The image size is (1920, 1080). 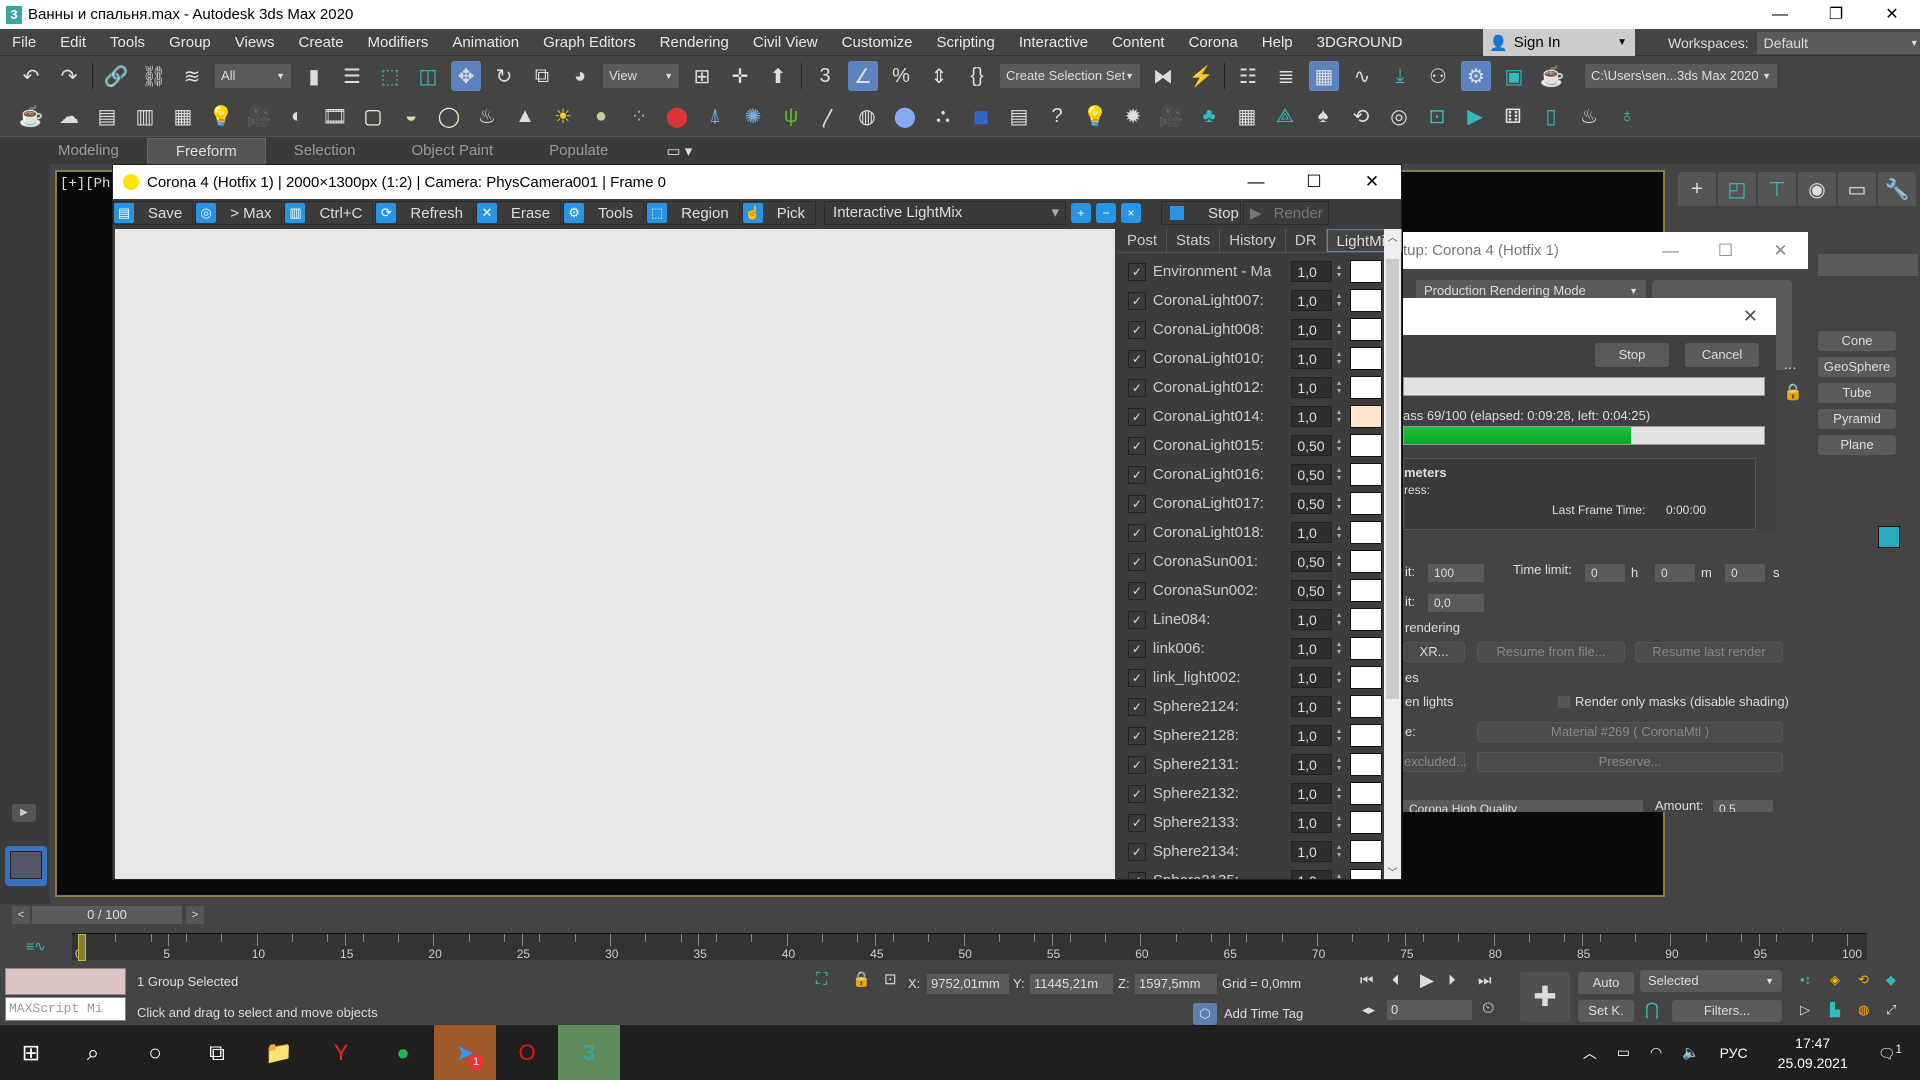 I want to click on primitive-pyramid-button: Pyramid, so click(x=1857, y=419).